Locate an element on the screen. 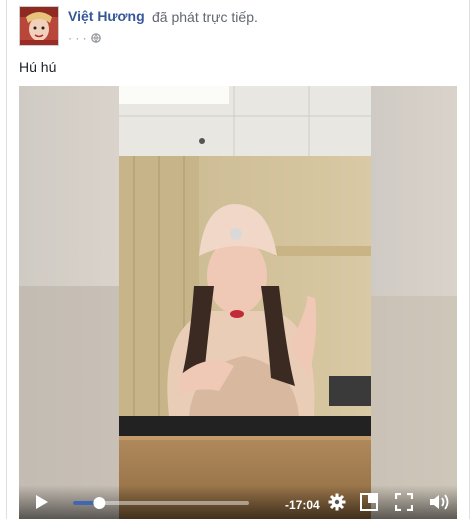  play-icon is located at coordinates (42, 502).